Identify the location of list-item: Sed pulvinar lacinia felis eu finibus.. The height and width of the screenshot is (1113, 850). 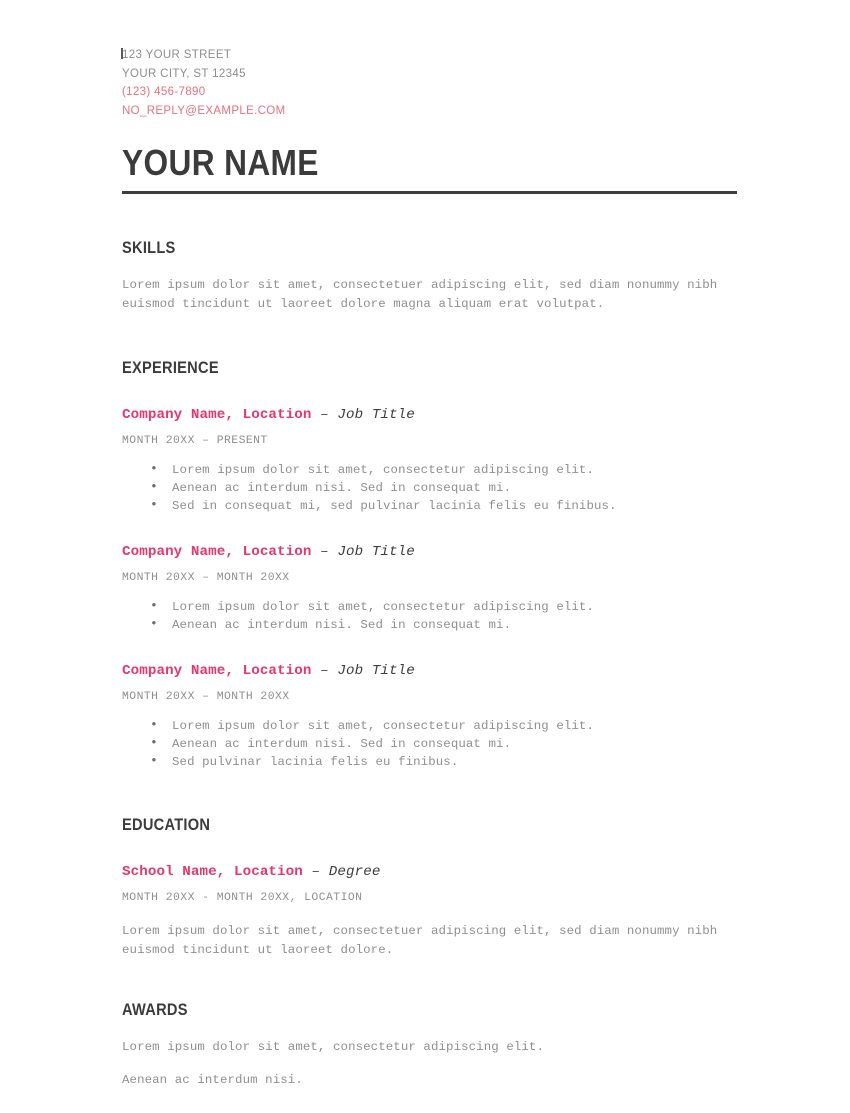
(430, 761).